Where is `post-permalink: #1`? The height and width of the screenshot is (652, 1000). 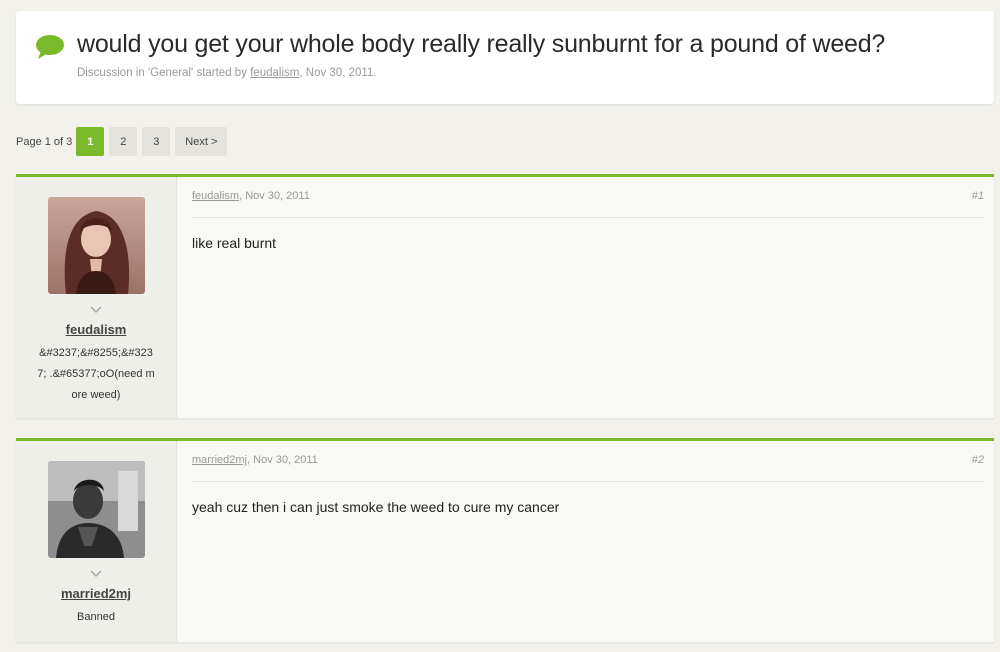 post-permalink: #1 is located at coordinates (978, 196).